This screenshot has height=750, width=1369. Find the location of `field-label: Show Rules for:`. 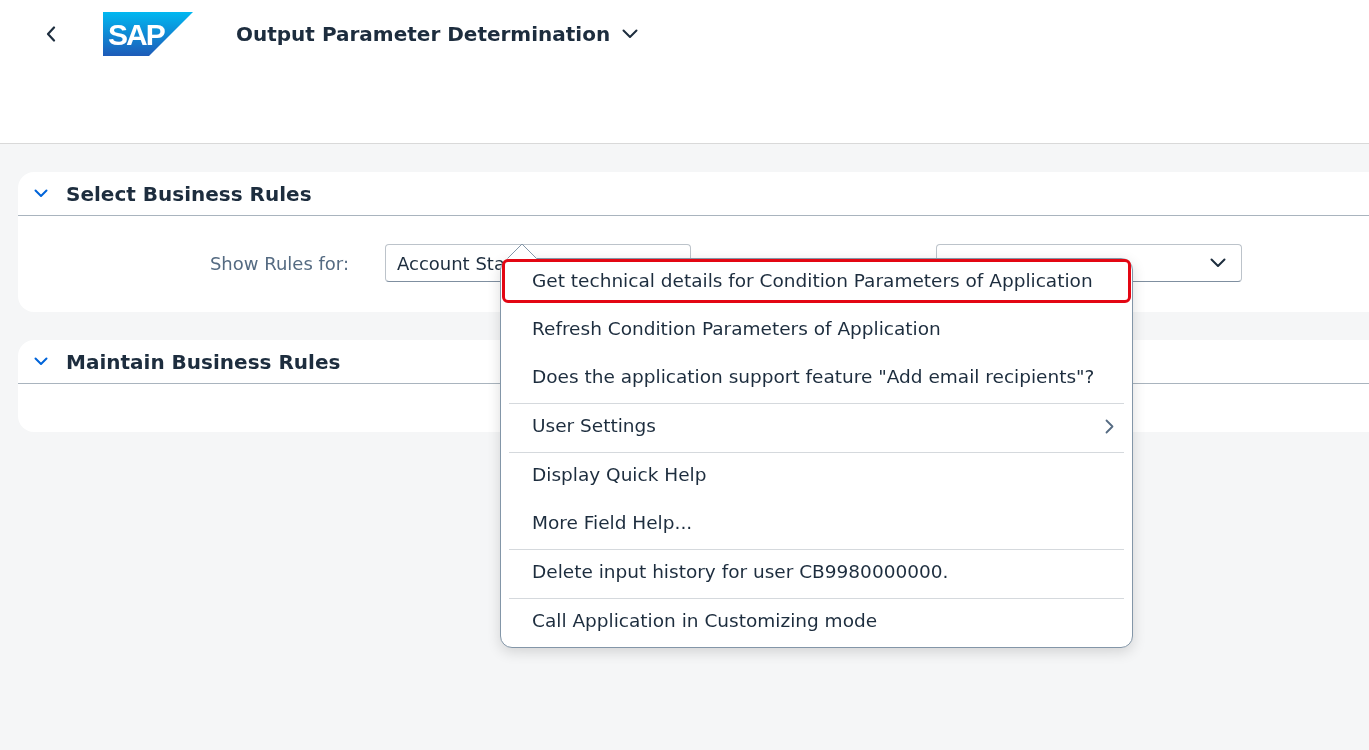

field-label: Show Rules for: is located at coordinates (278, 263).